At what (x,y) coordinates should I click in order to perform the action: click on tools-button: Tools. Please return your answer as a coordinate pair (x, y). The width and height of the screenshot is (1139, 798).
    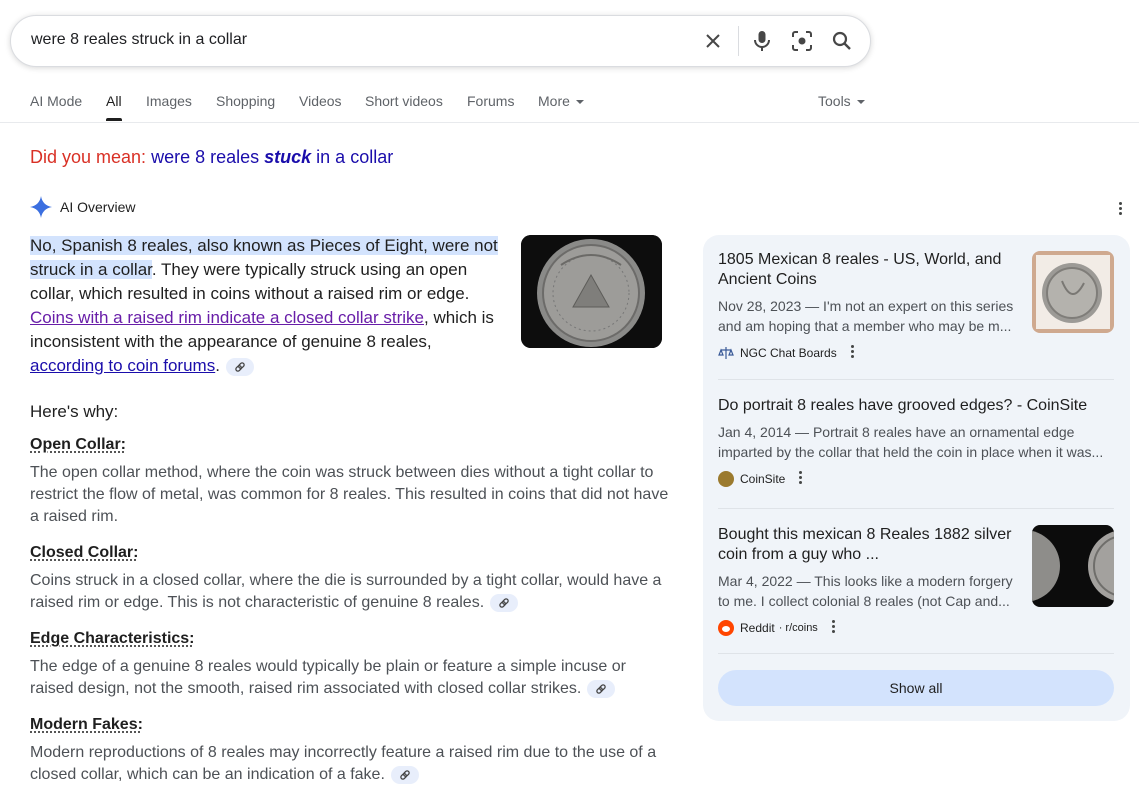
    Looking at the image, I should click on (841, 101).